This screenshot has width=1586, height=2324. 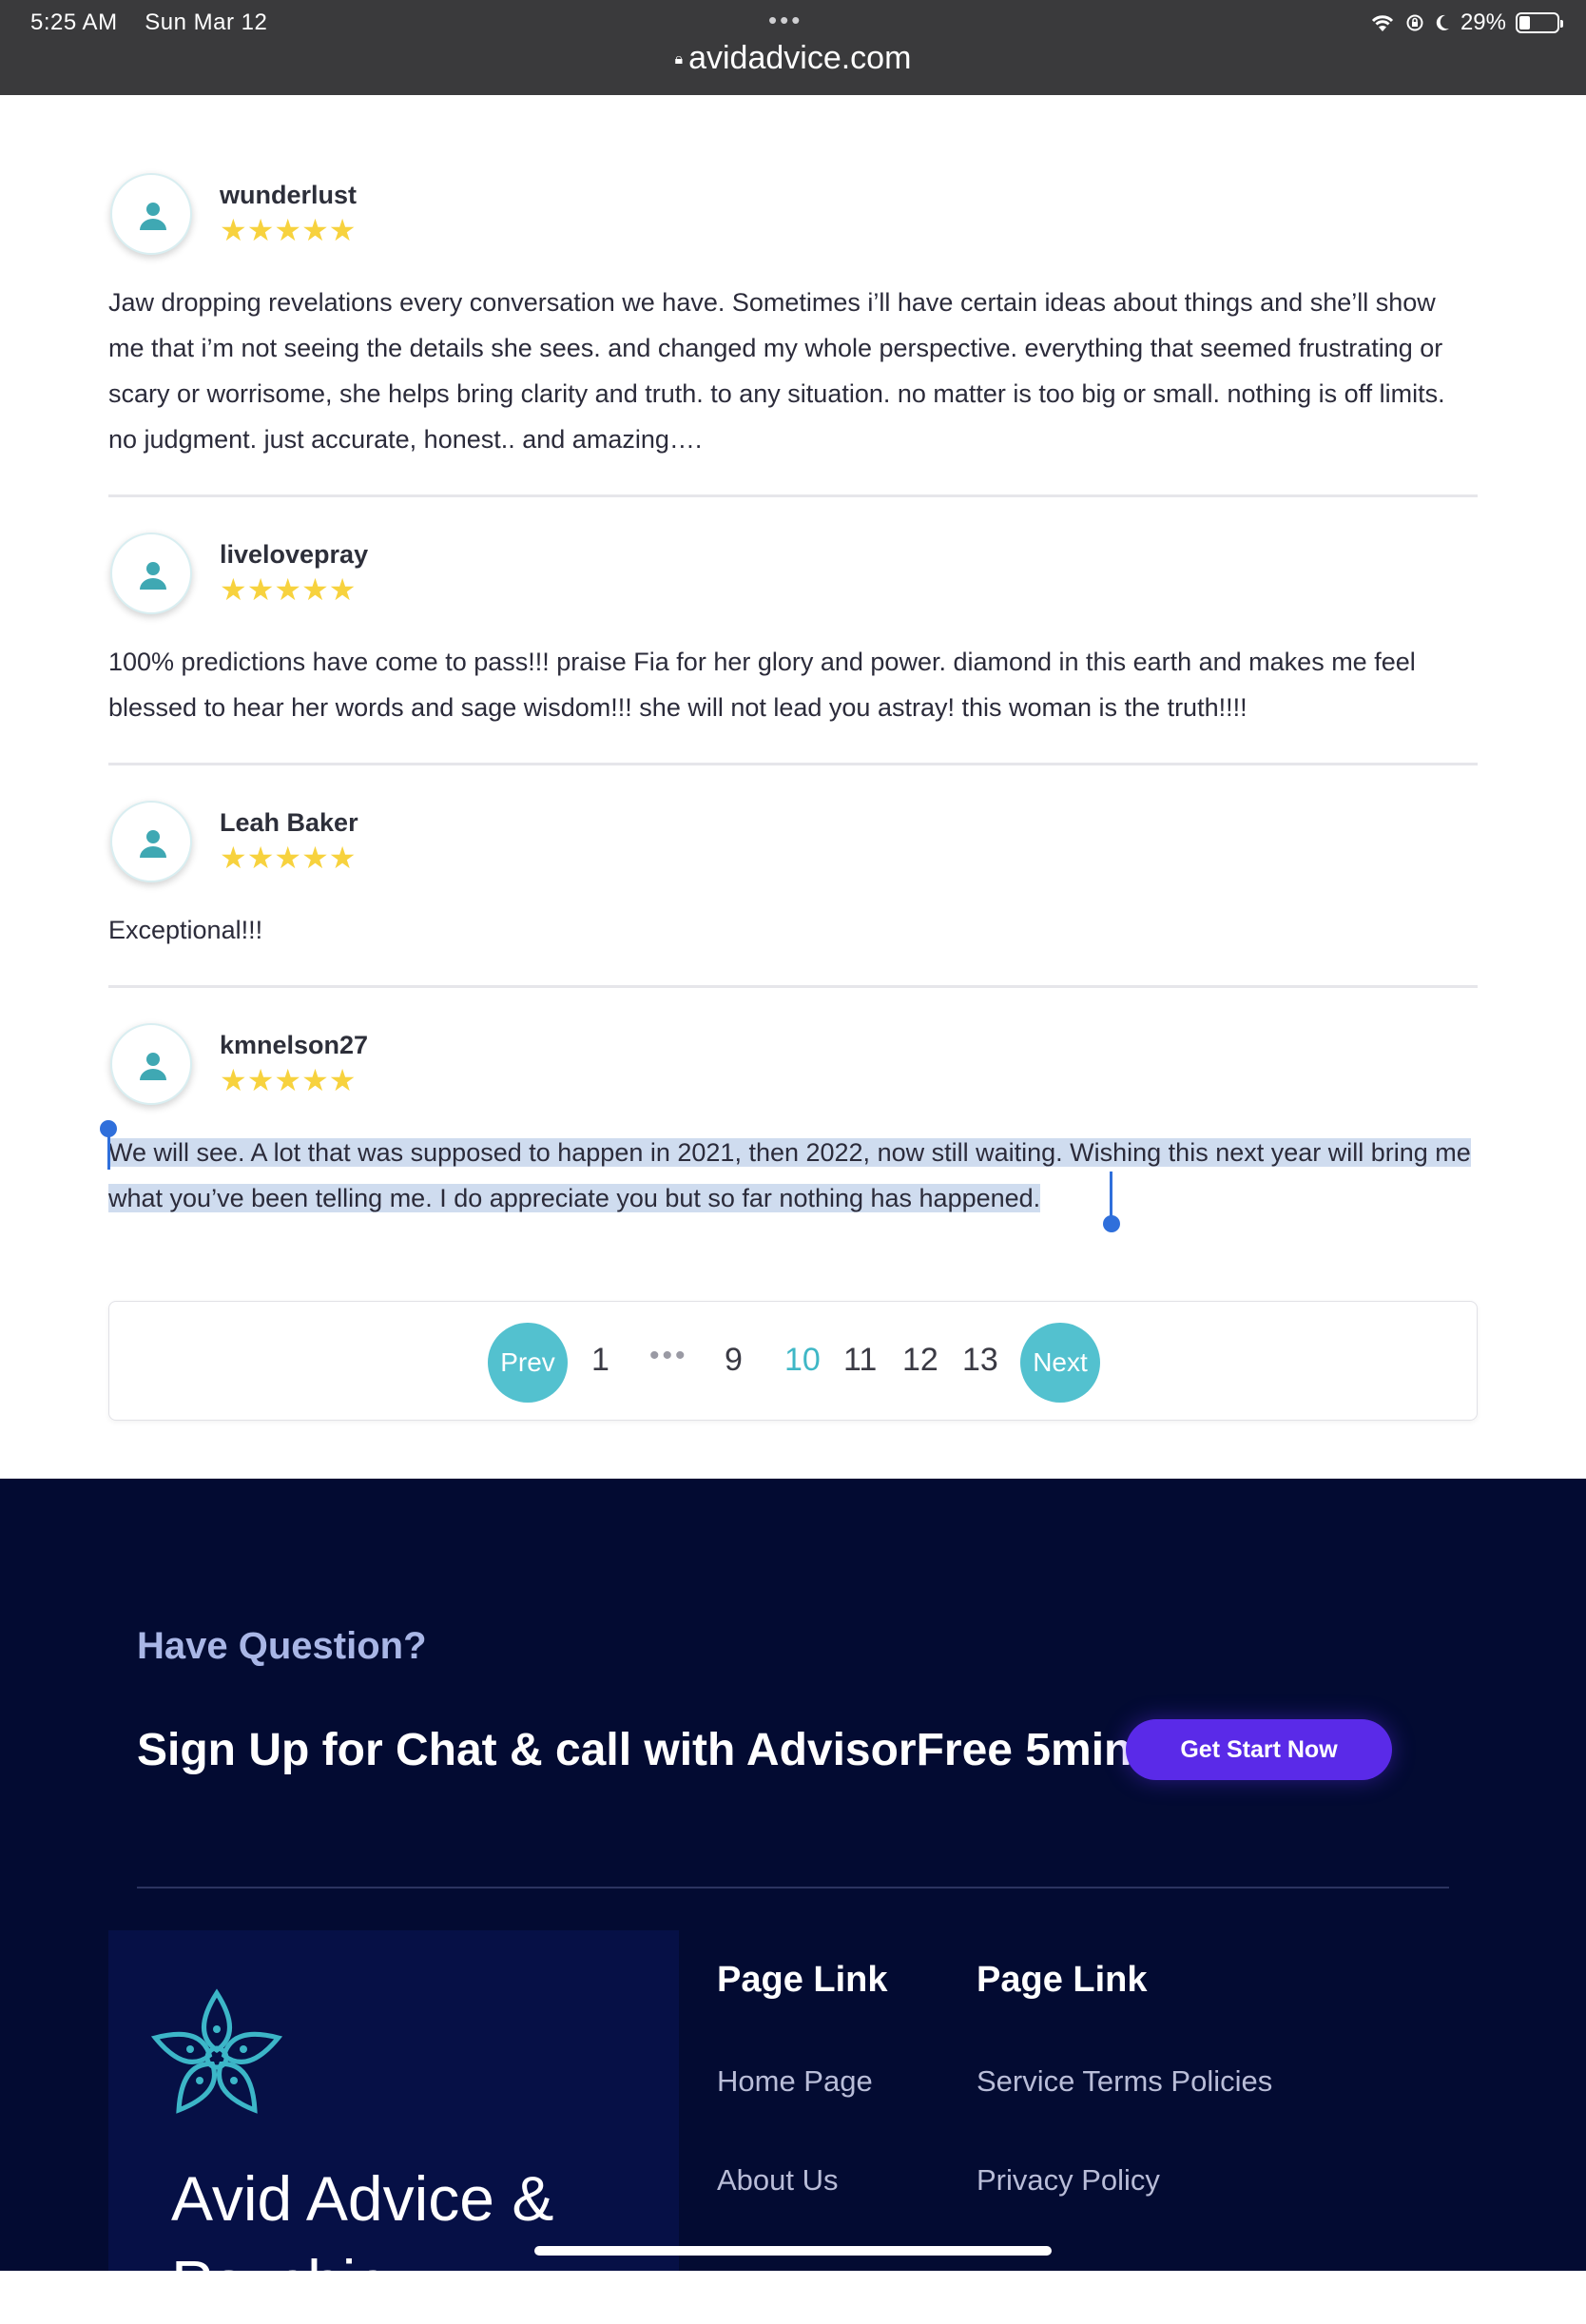 I want to click on address-bar: 🔒︎ avidadvice.com, so click(x=793, y=58).